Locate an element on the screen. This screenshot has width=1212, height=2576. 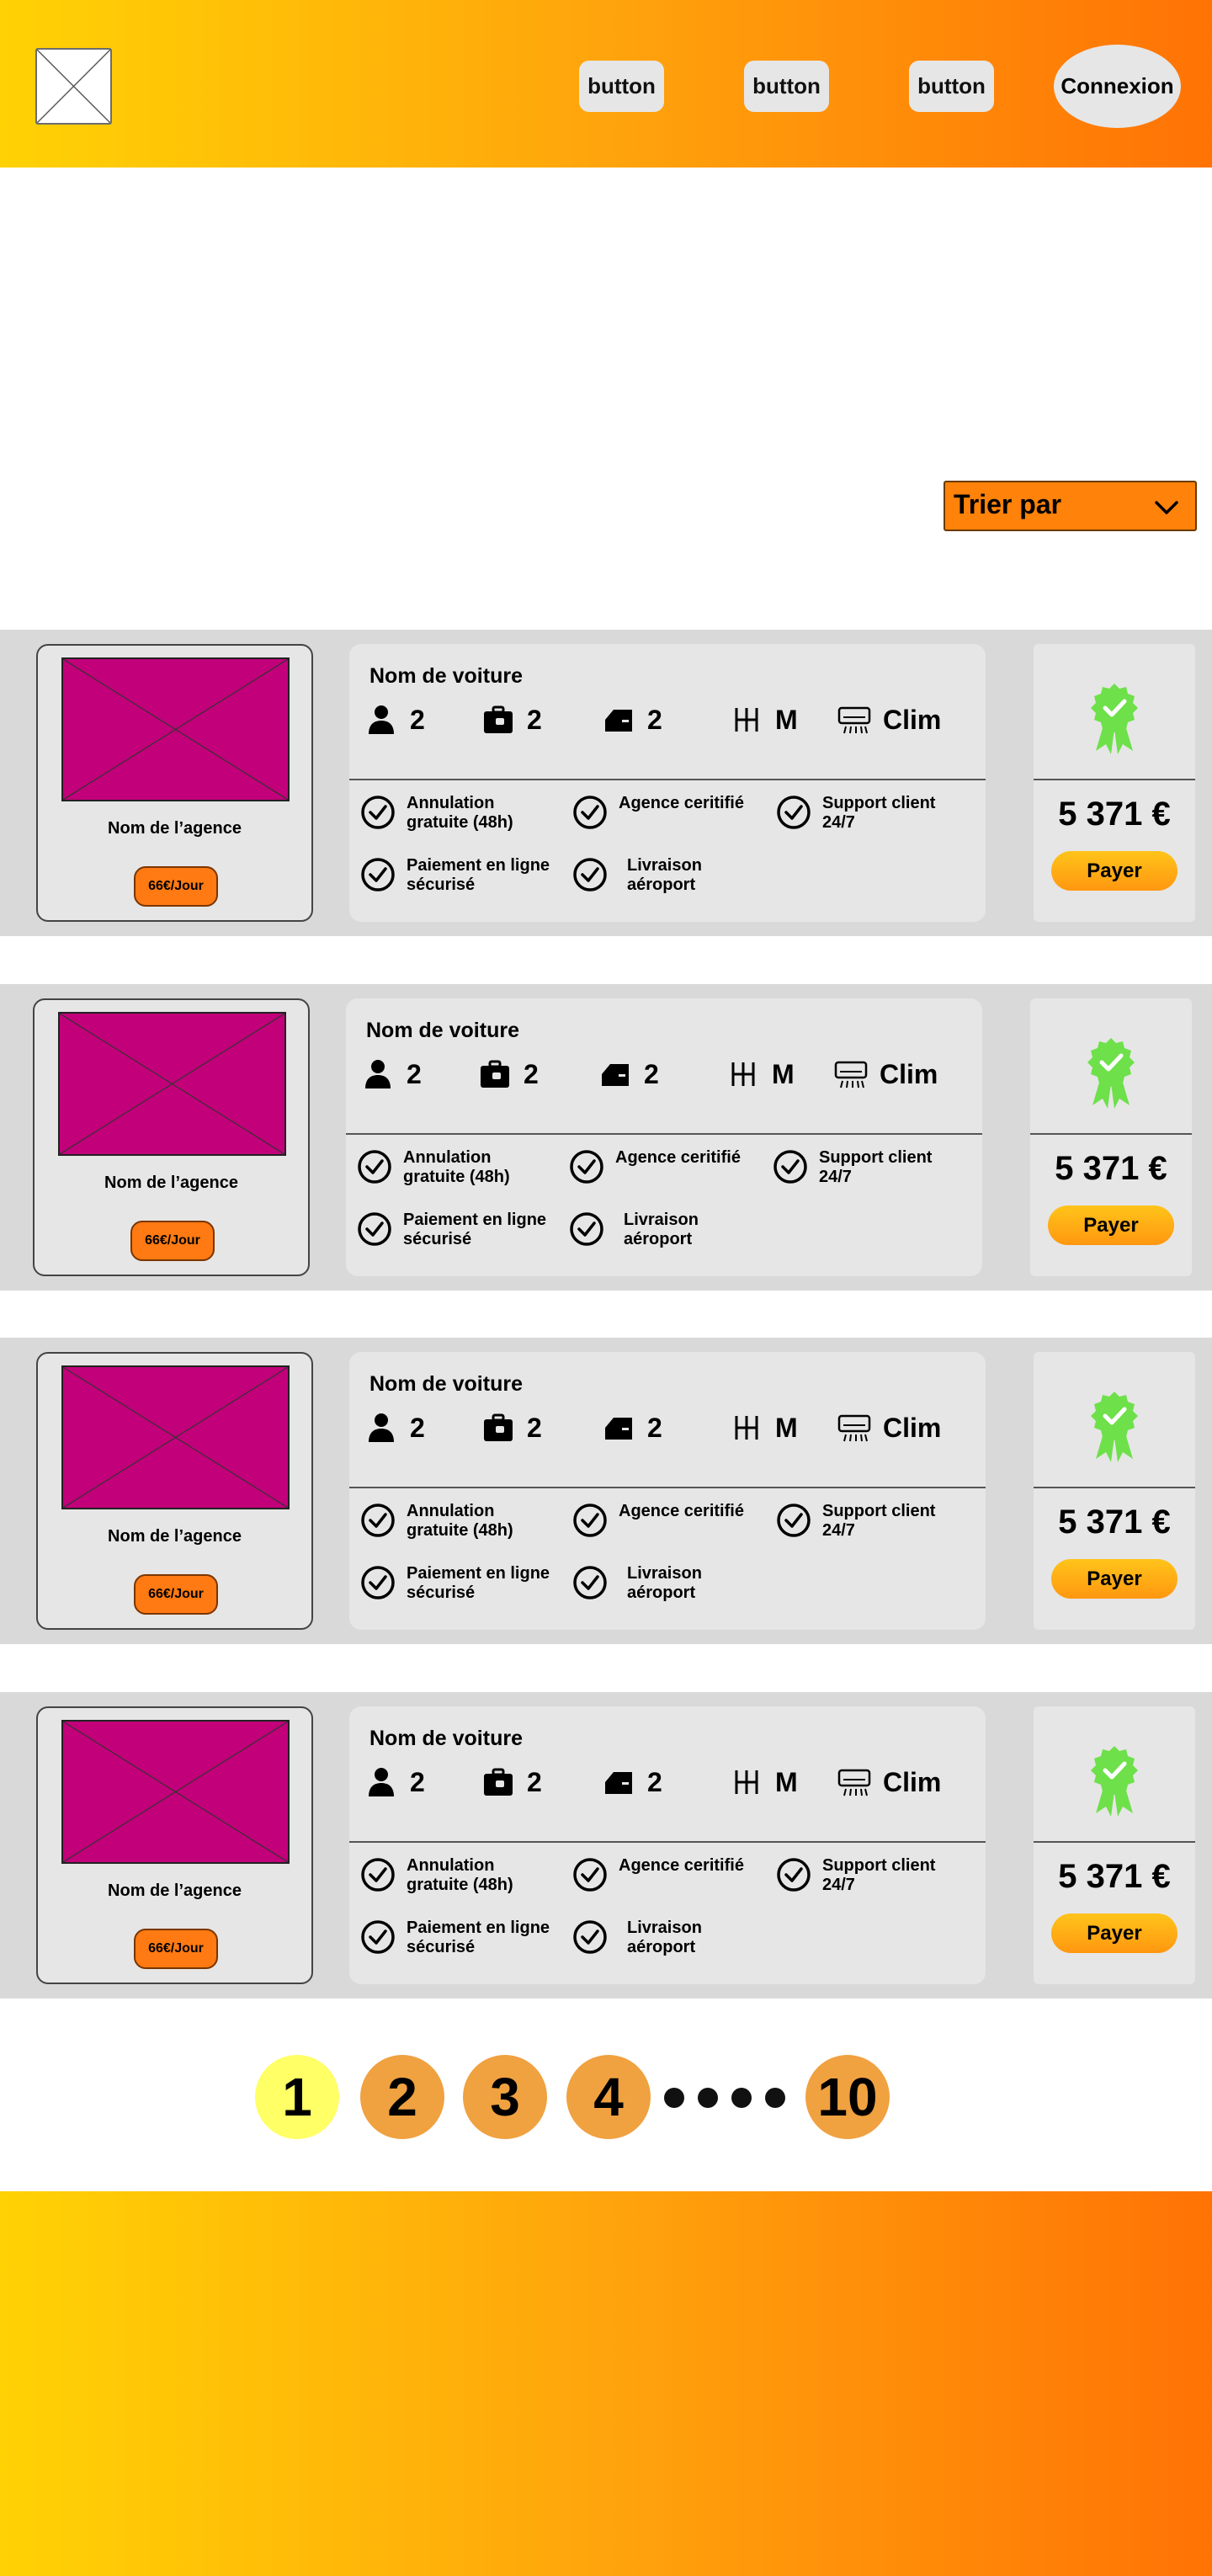
login-button: Connexion is located at coordinates (1117, 87).